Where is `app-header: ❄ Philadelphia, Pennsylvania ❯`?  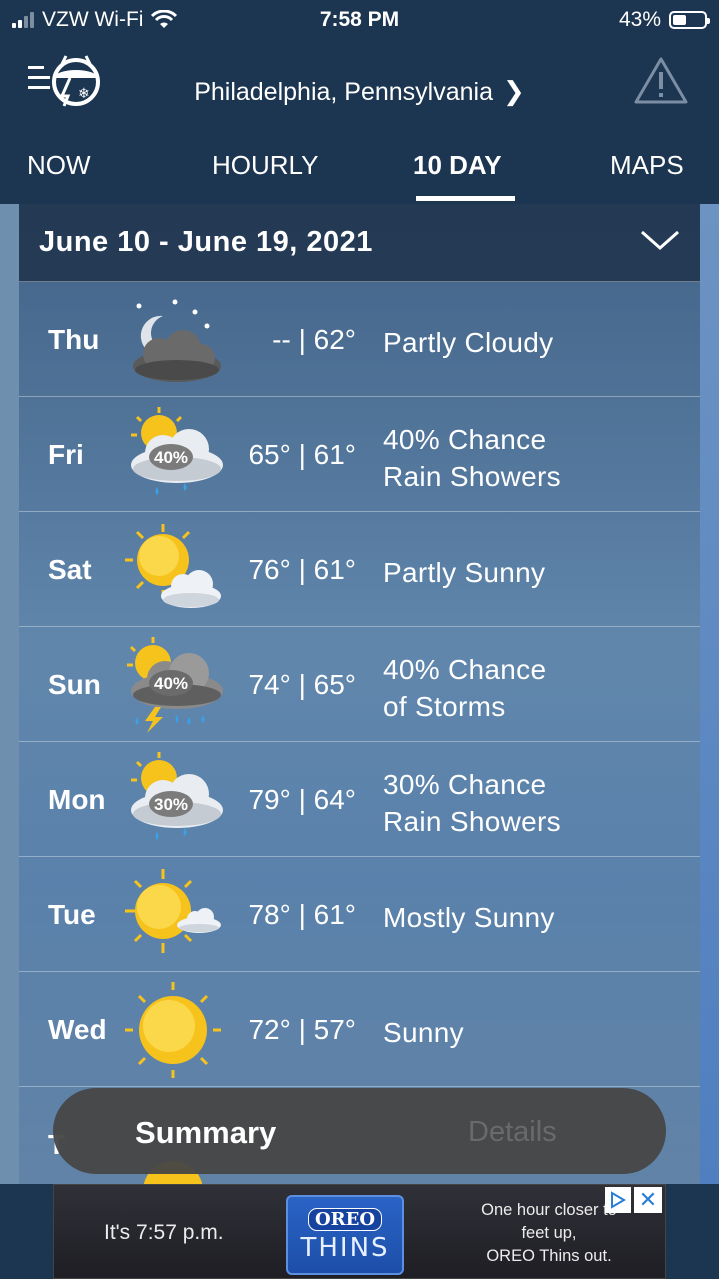 app-header: ❄ Philadelphia, Pennsylvania ❯ is located at coordinates (359, 90).